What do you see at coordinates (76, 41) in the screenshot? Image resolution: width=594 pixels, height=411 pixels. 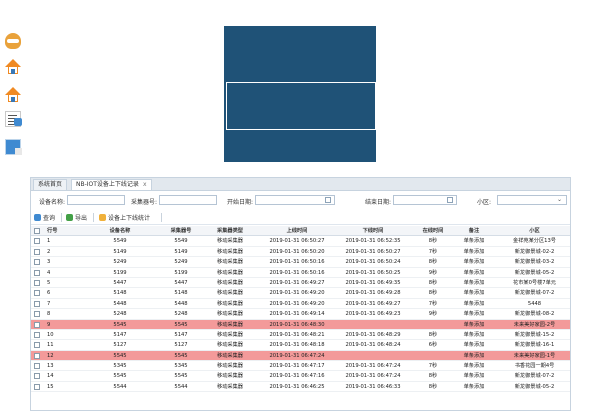 I see `menu-item-nbiot-product: NB-IOT移动产品管理` at bounding box center [76, 41].